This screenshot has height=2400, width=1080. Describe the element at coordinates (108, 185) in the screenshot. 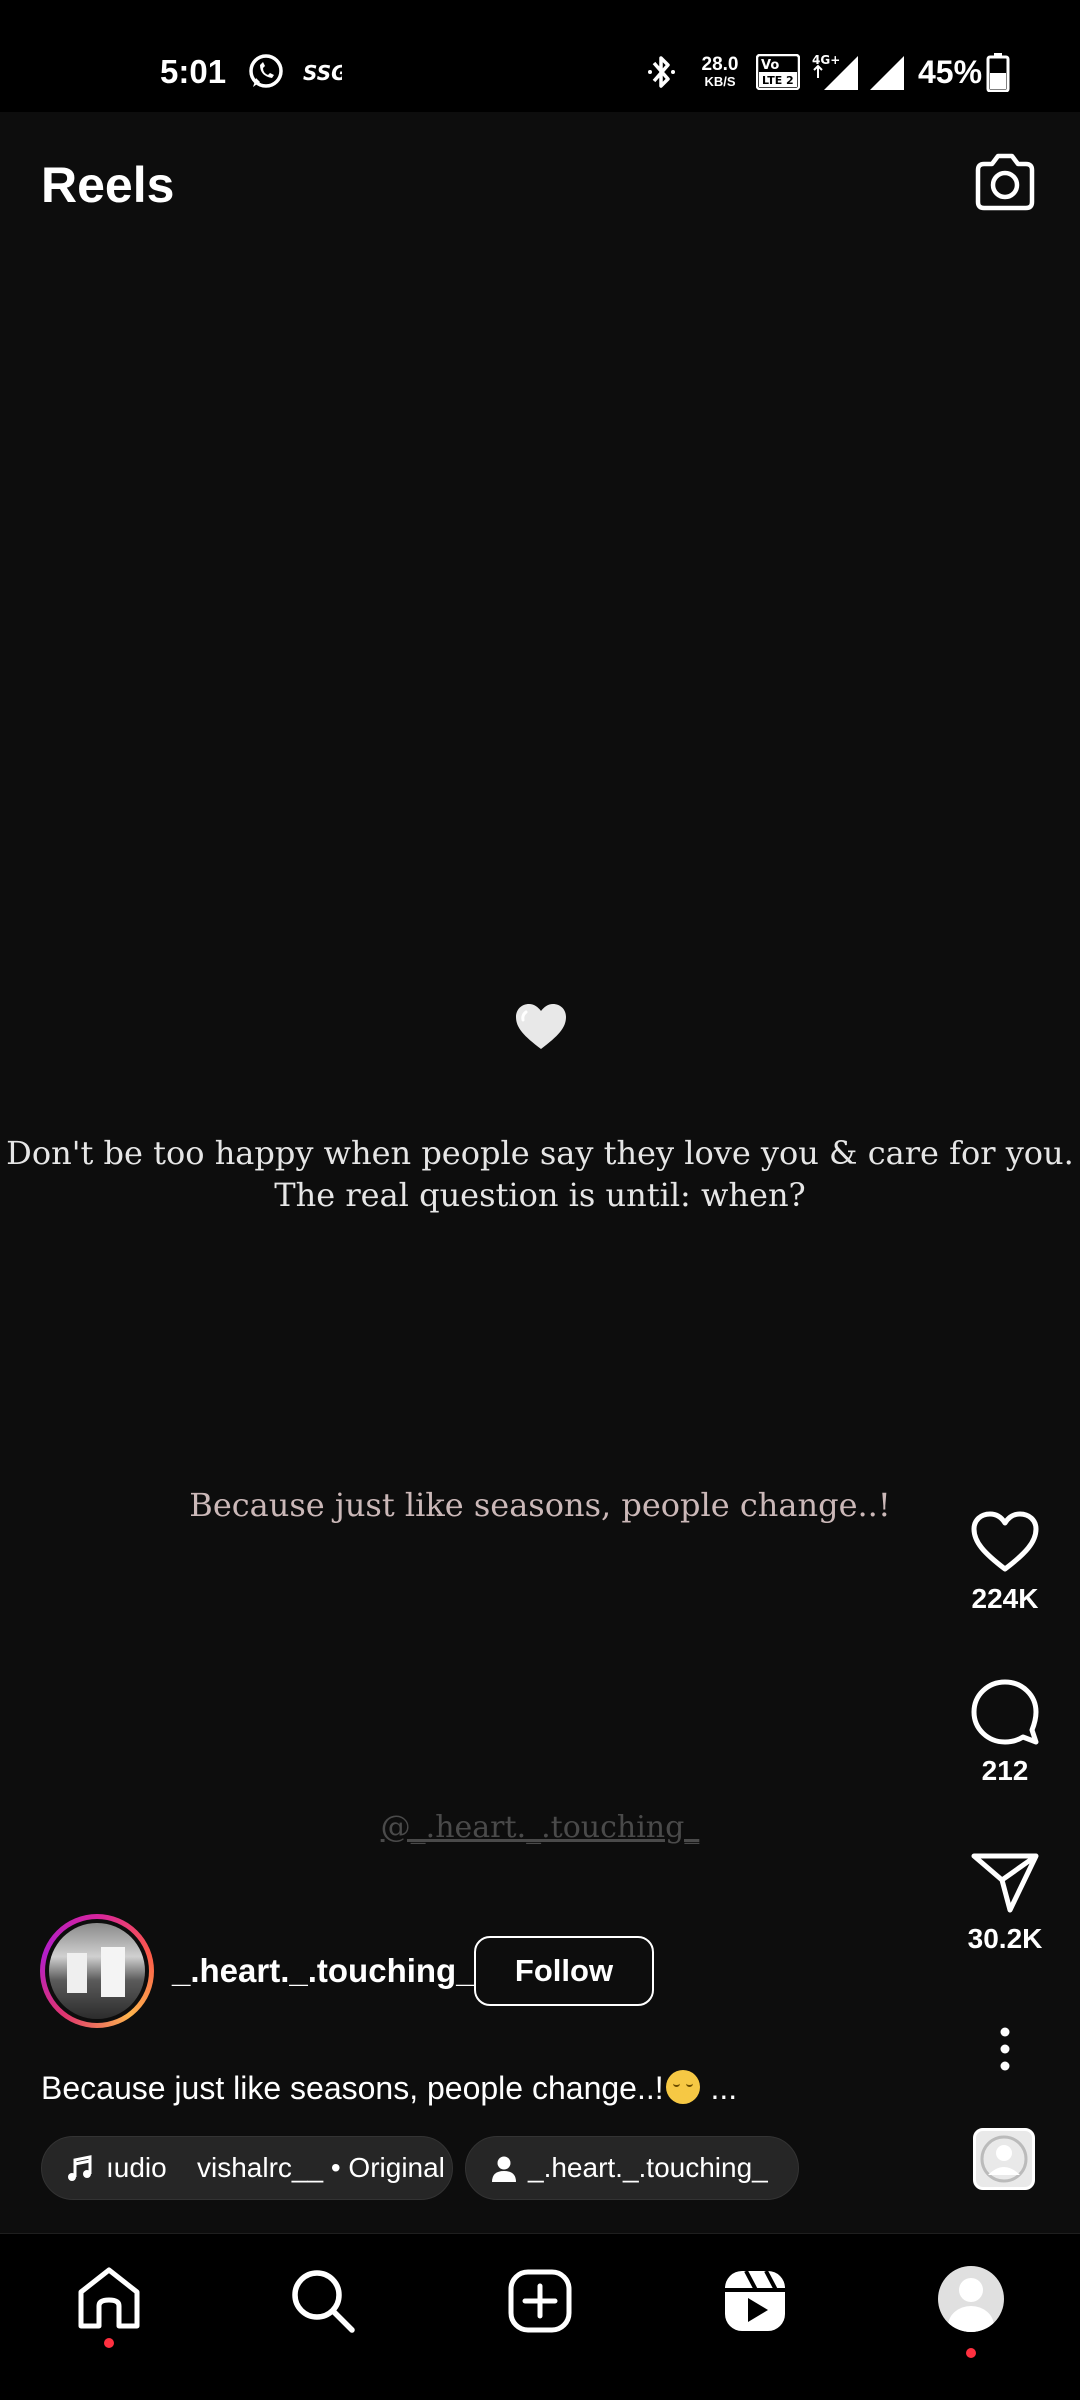

I see `page-title: Reels` at that location.